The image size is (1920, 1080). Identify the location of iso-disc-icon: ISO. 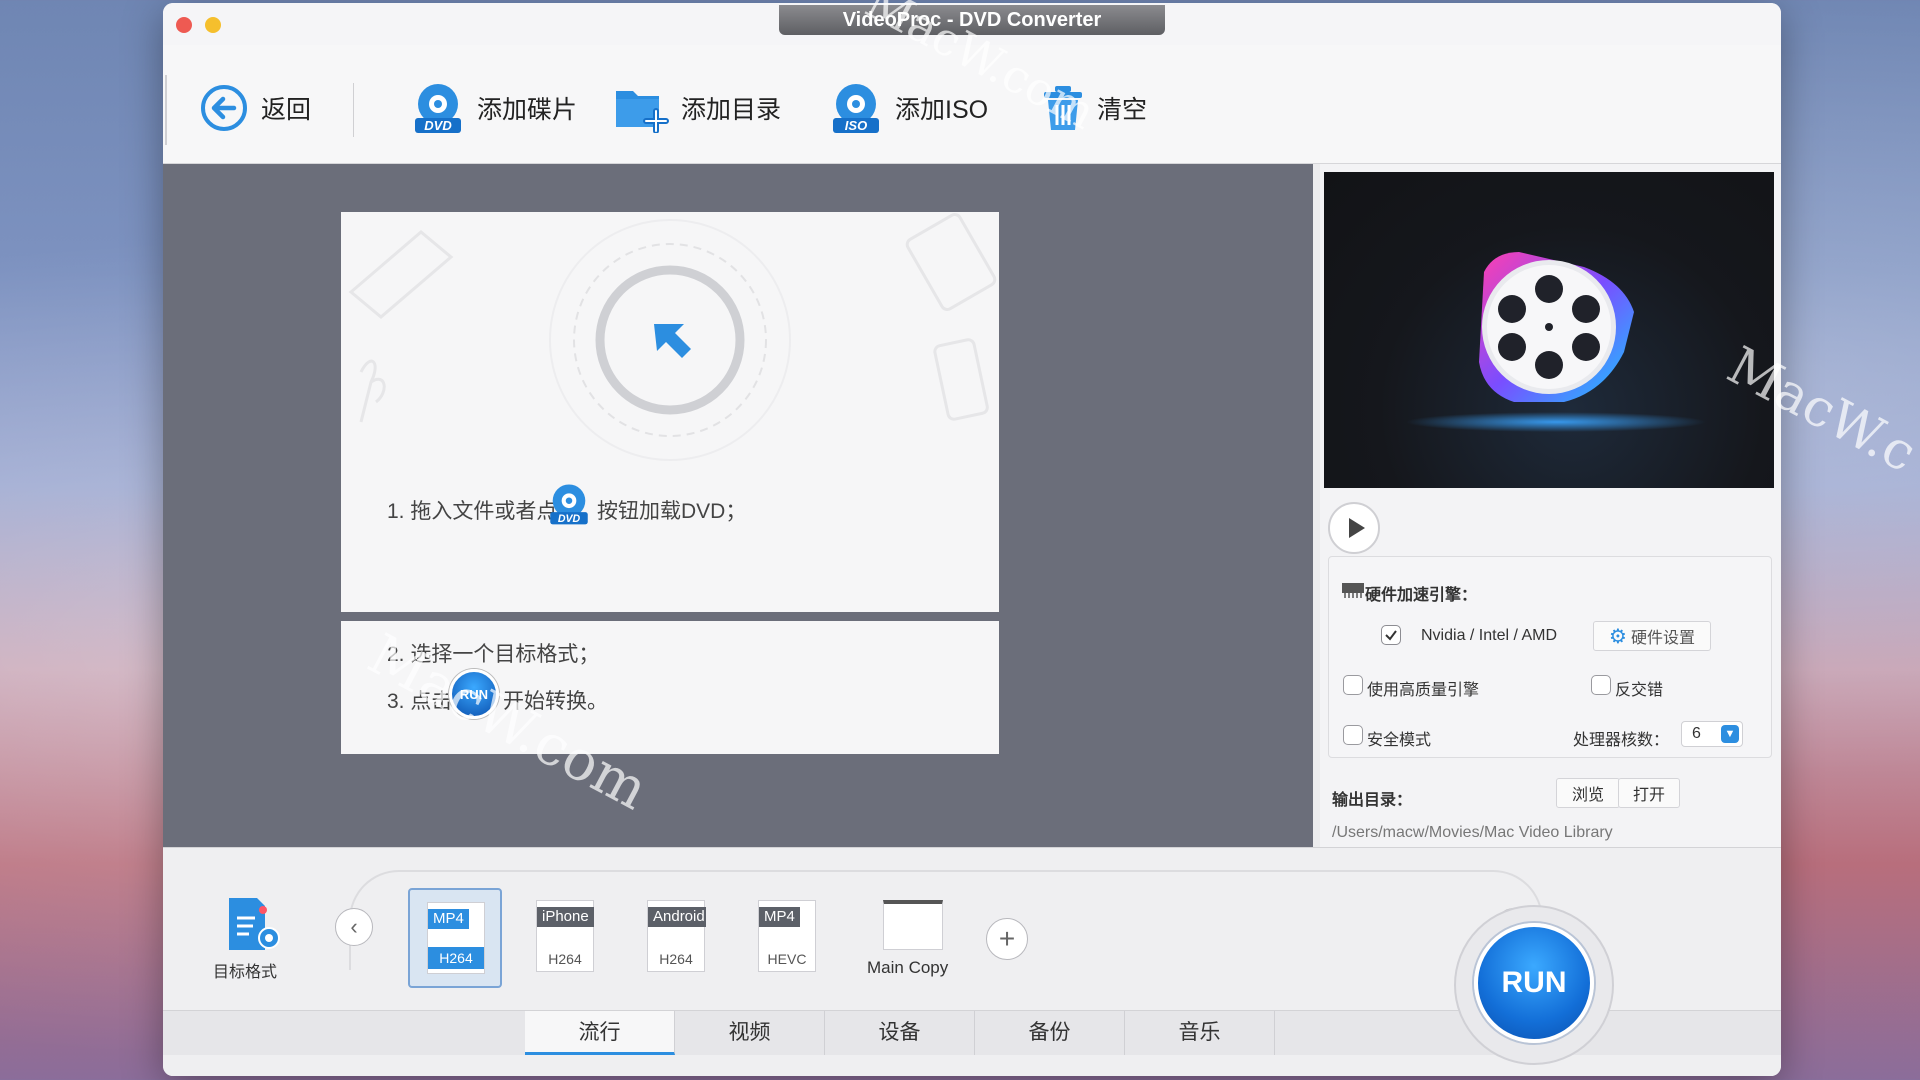
(856, 108).